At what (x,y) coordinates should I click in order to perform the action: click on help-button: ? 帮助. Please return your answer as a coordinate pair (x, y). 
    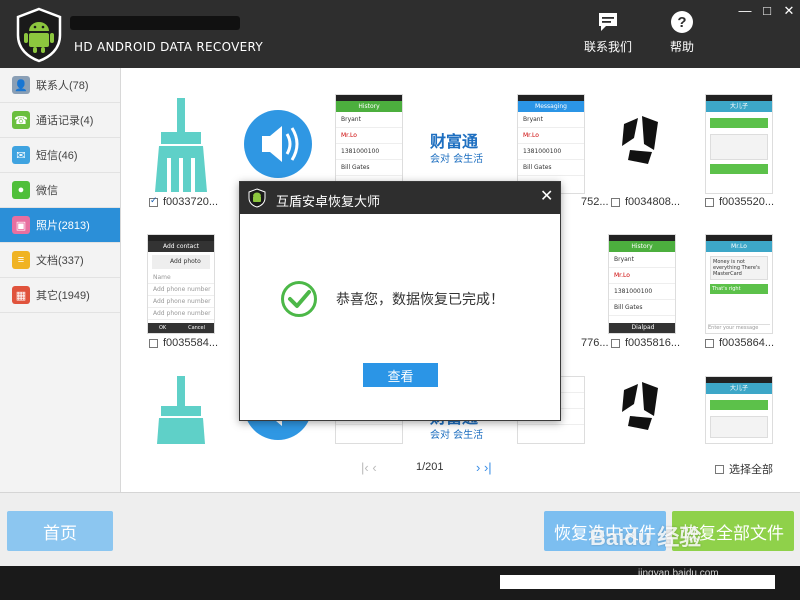
    Looking at the image, I should click on (682, 32).